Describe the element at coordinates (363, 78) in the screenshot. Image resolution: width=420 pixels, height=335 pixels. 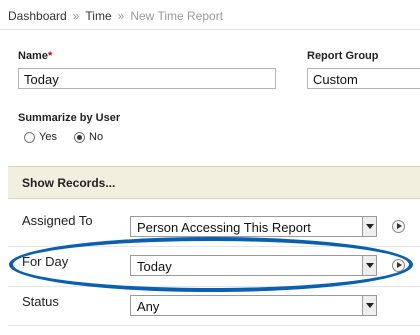
I see `report-group-field: Custom` at that location.